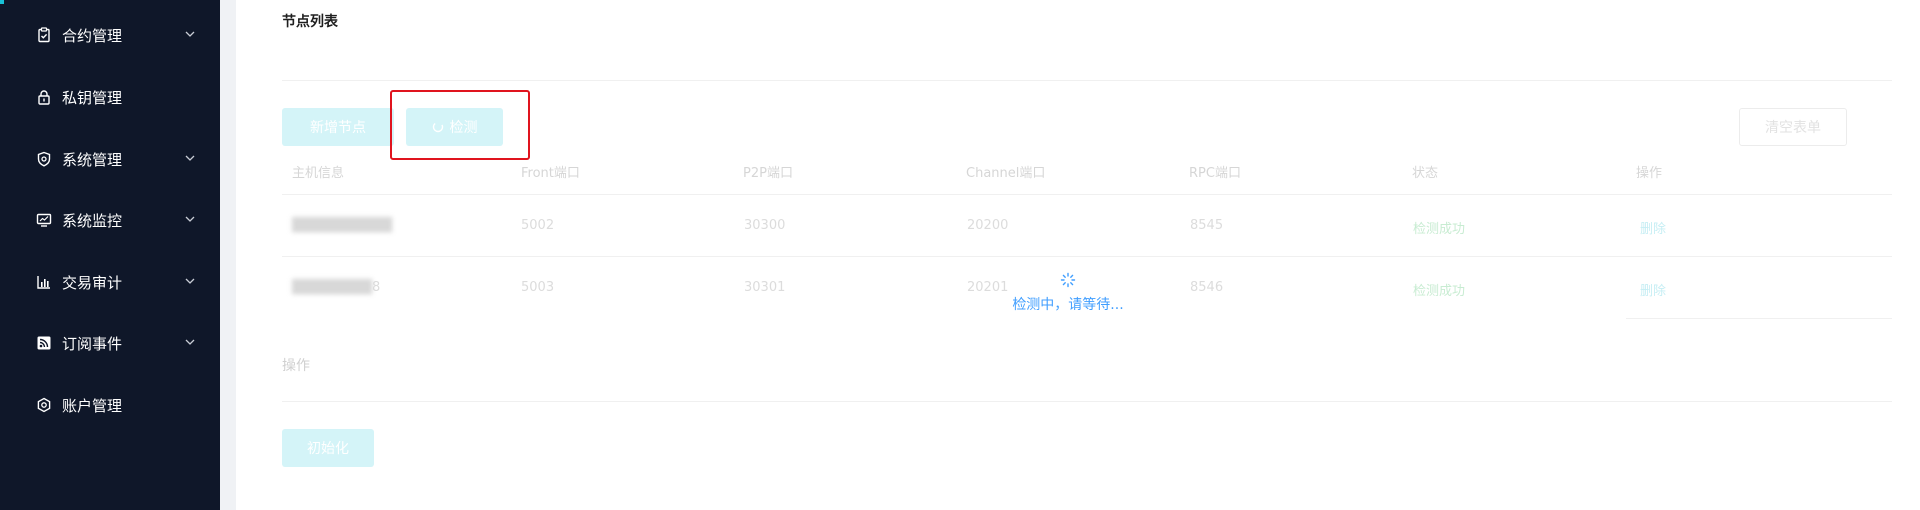 The height and width of the screenshot is (510, 1920). I want to click on add-node-button: 新增节点, so click(338, 127).